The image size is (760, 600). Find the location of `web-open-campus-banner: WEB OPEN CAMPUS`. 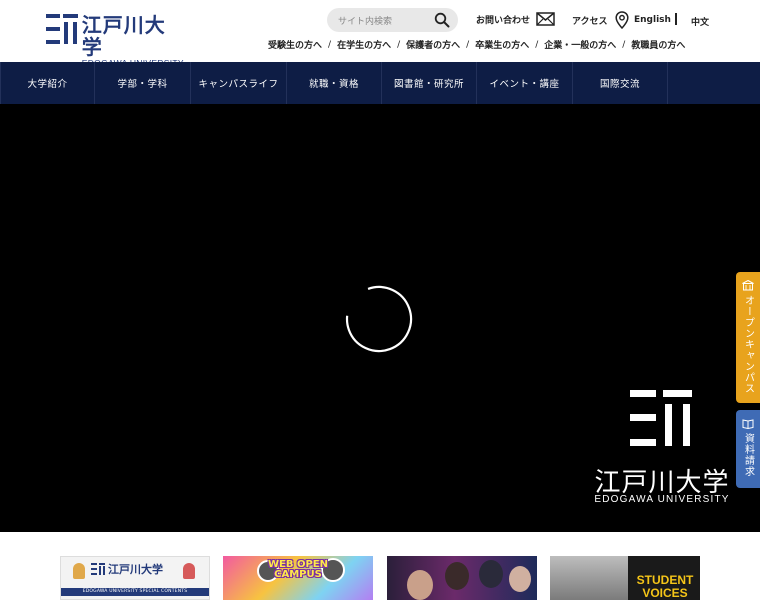

web-open-campus-banner: WEB OPEN CAMPUS is located at coordinates (298, 578).